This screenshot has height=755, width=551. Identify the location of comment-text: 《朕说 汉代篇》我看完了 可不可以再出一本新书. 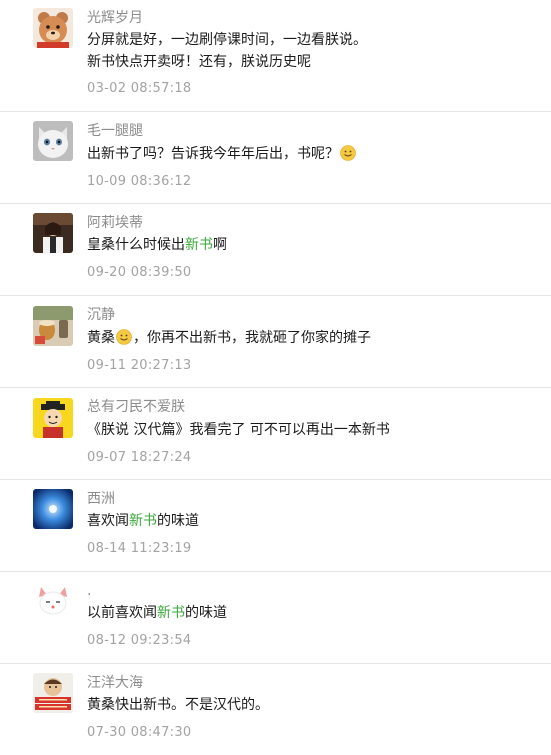
(238, 430).